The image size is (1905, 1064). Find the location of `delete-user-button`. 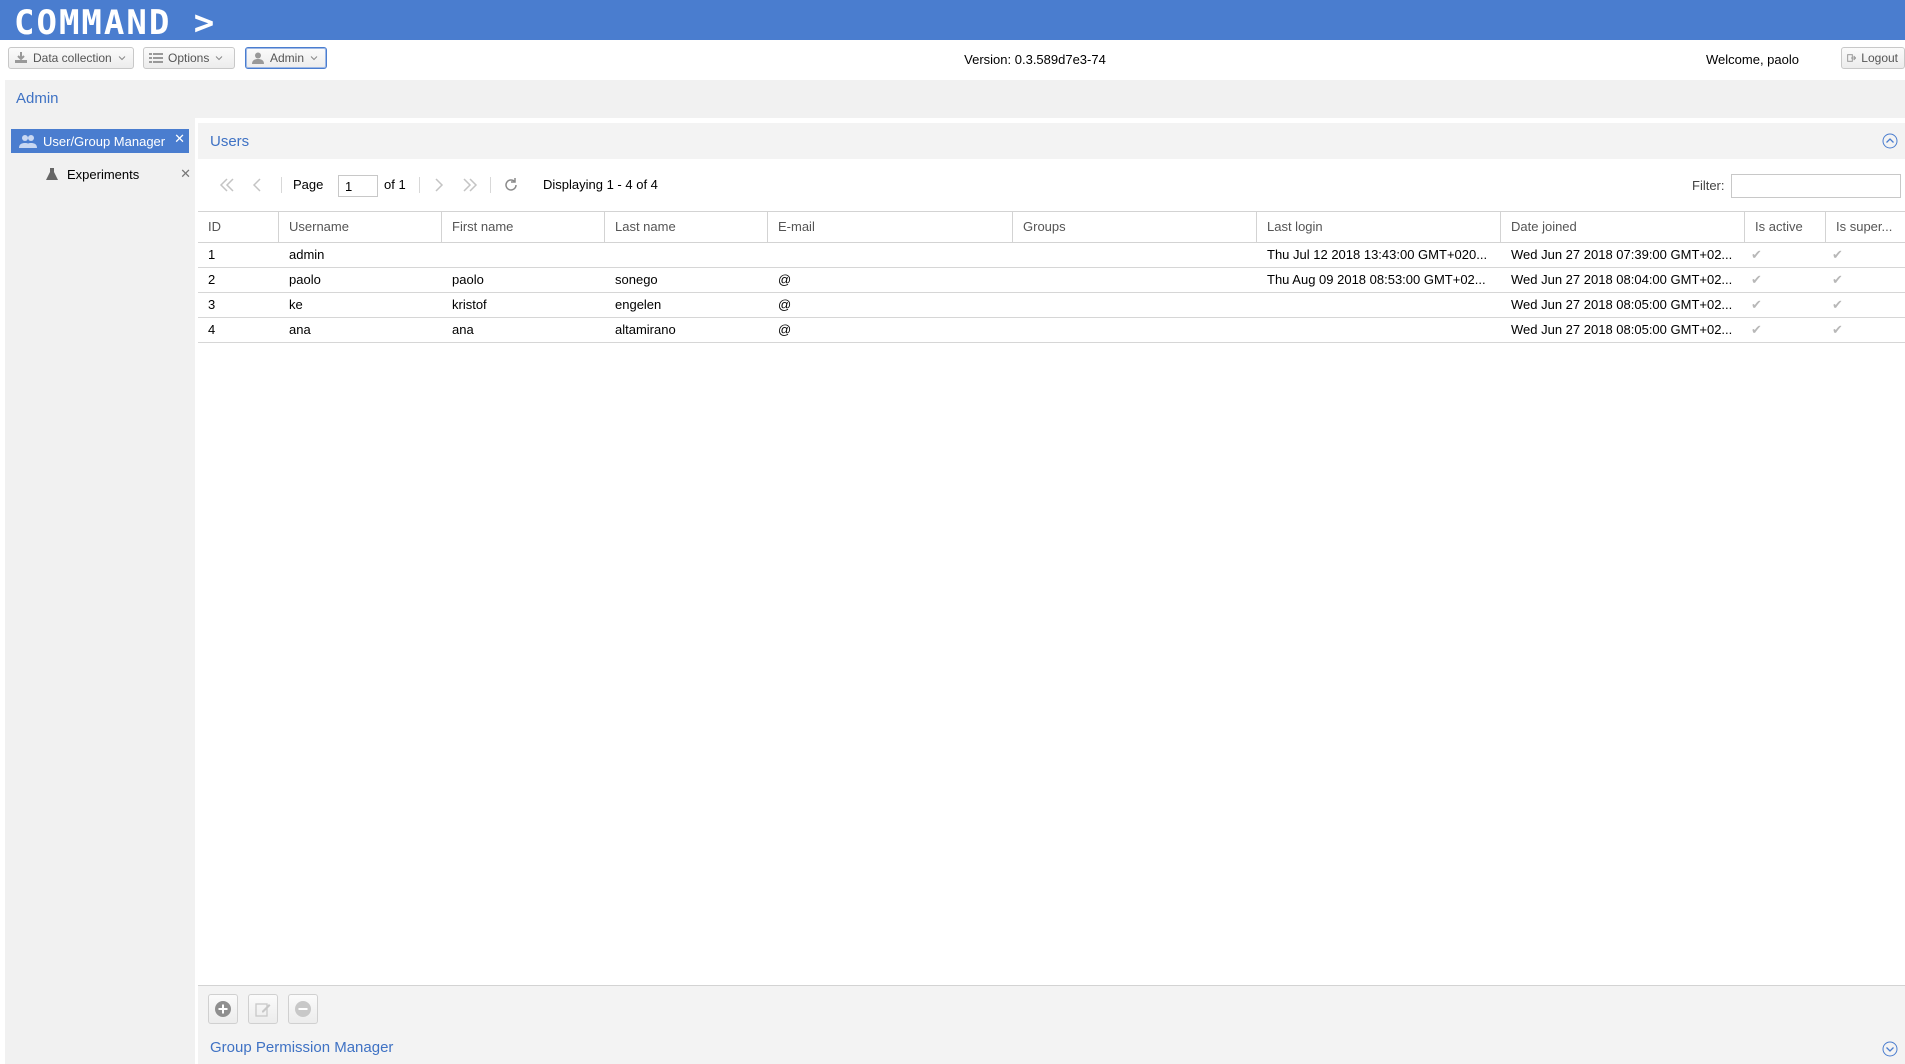

delete-user-button is located at coordinates (303, 1009).